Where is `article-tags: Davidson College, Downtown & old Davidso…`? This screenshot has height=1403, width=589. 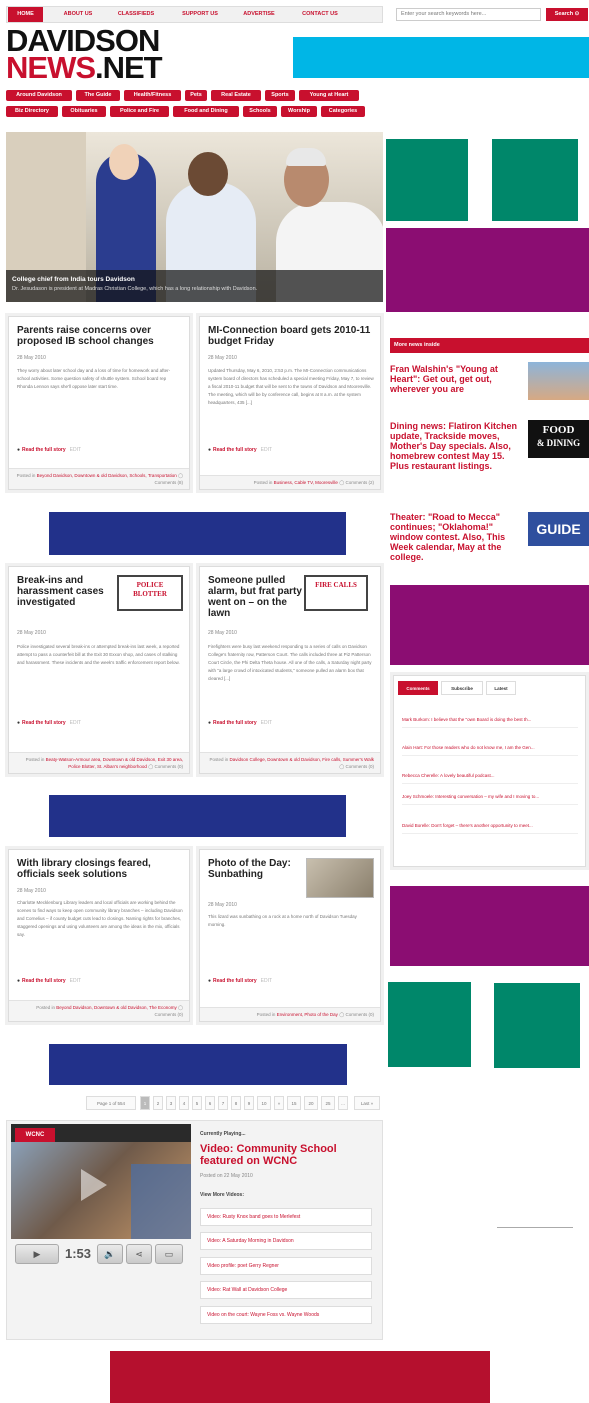
article-tags: Davidson College, Downtown & old Davidso… is located at coordinates (302, 759).